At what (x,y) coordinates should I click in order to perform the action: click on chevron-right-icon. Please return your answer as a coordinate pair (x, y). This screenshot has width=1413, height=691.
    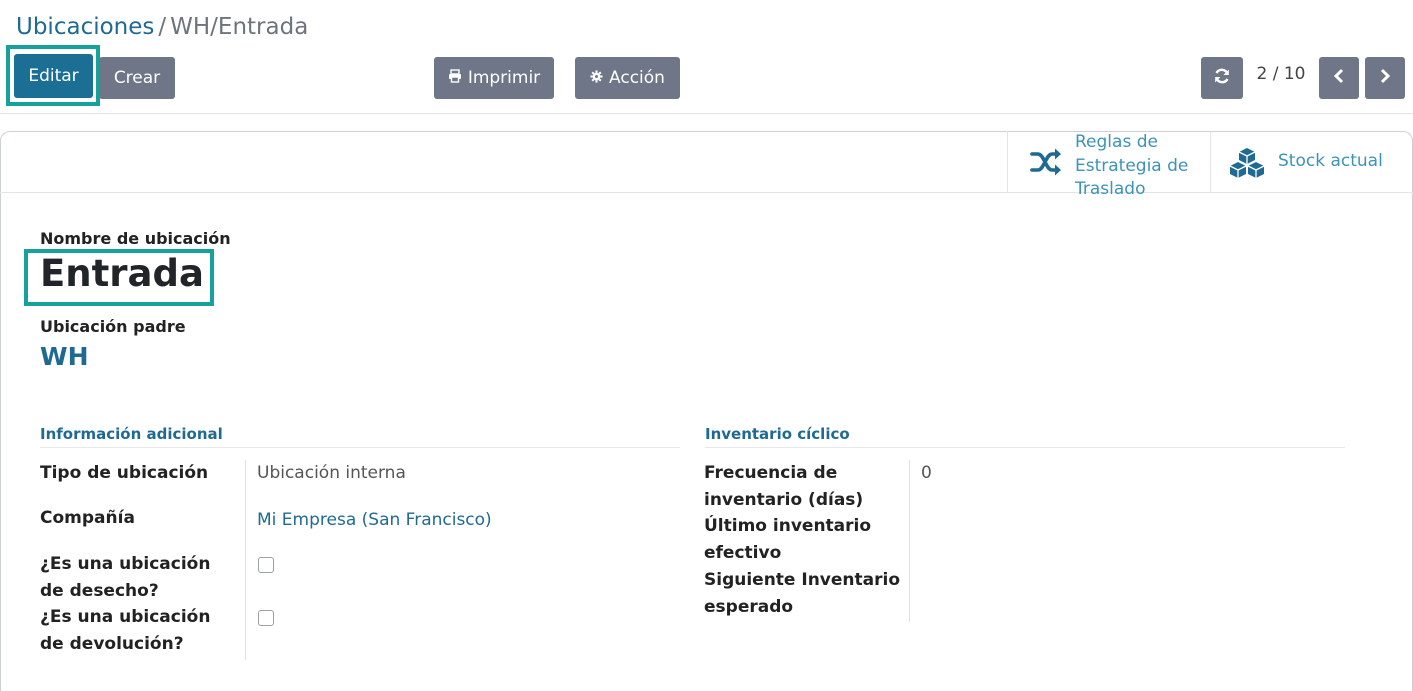
    Looking at the image, I should click on (1385, 78).